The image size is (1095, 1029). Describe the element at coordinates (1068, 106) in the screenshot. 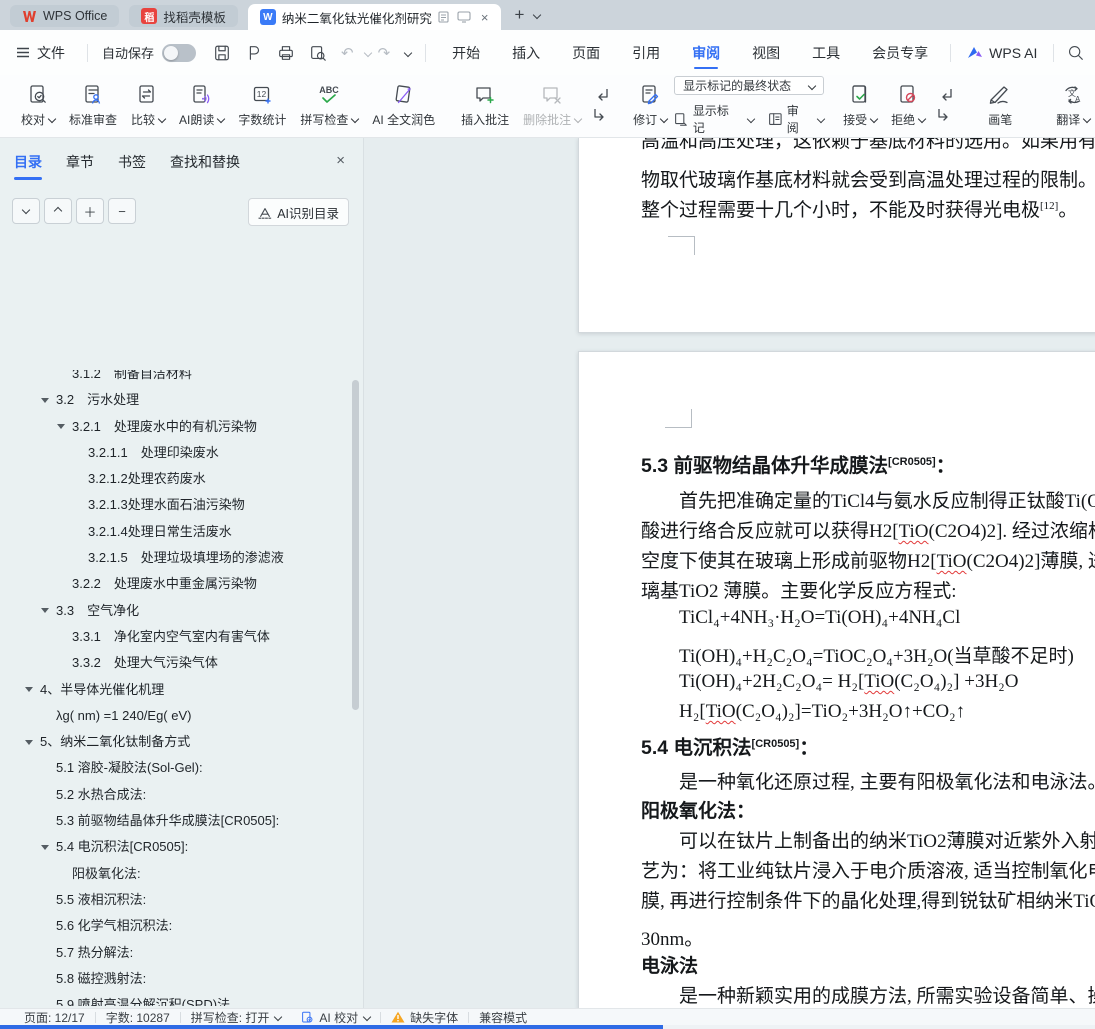

I see `translate-button: 文A 翻译` at that location.